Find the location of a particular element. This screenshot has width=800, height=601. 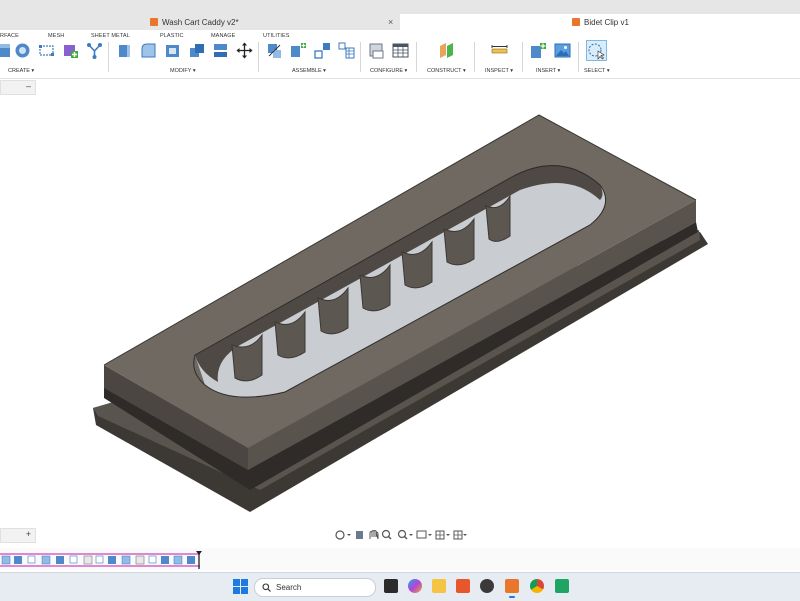

orbit-icon is located at coordinates (343, 535).